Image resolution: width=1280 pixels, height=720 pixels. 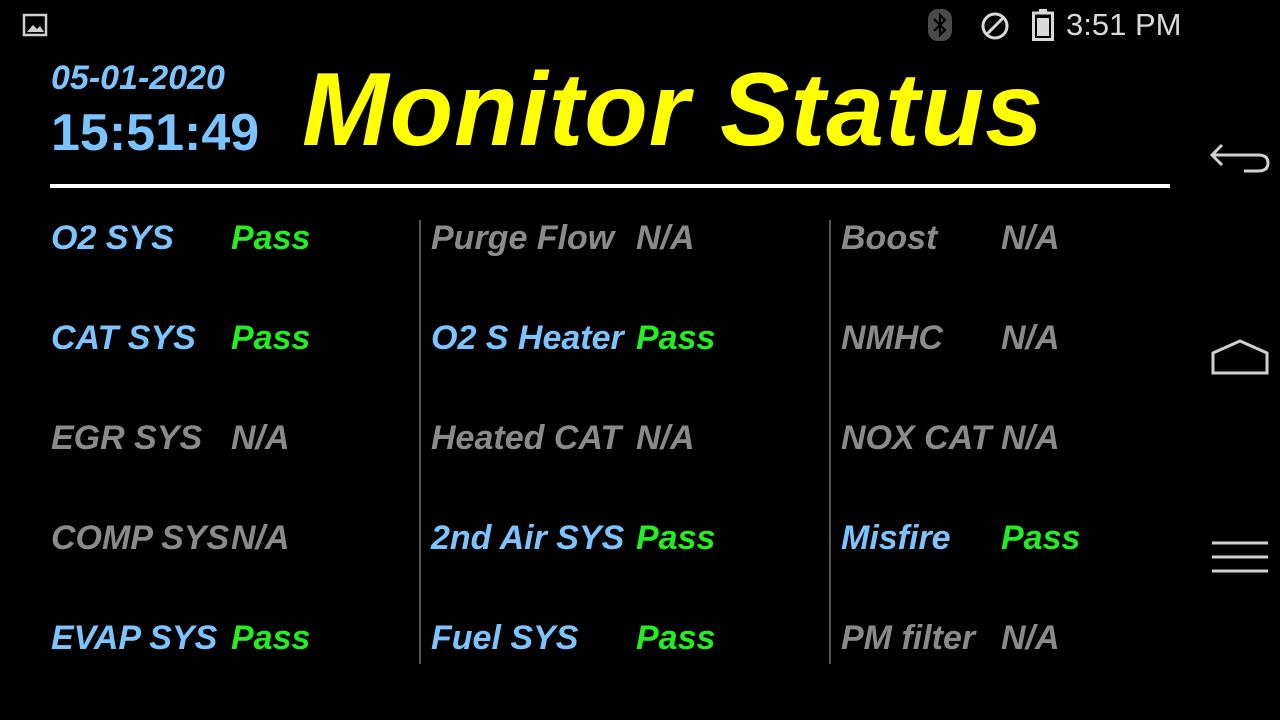 I want to click on monitor-label-comp-sys: COMP SYS, so click(x=140, y=538).